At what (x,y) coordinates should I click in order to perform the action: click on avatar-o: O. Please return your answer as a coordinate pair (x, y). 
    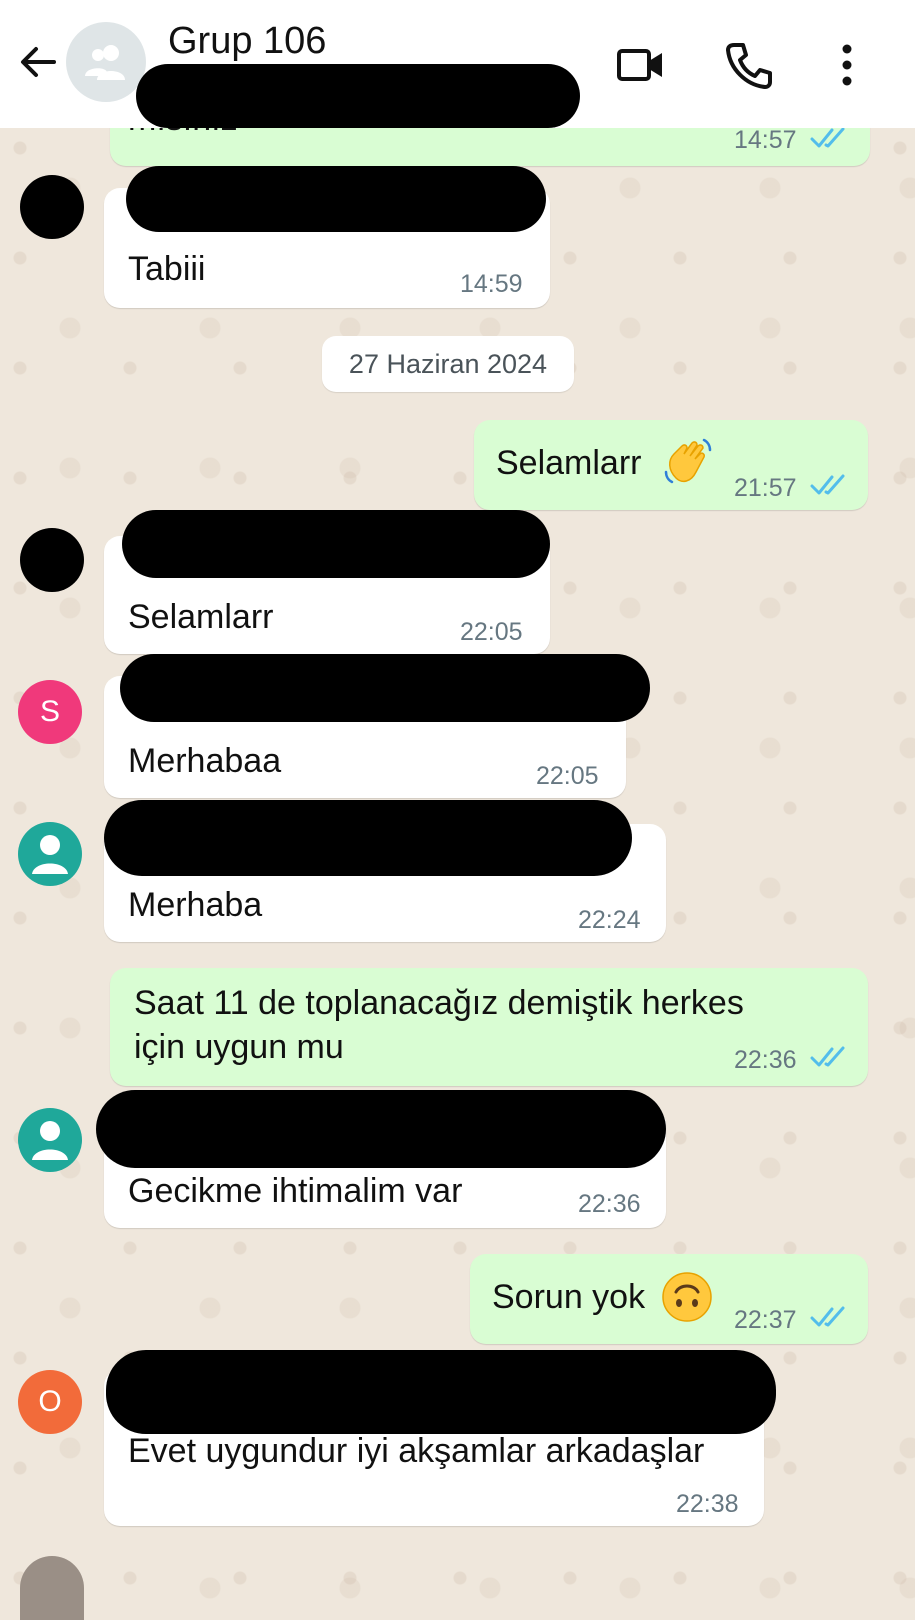
    Looking at the image, I should click on (50, 1402).